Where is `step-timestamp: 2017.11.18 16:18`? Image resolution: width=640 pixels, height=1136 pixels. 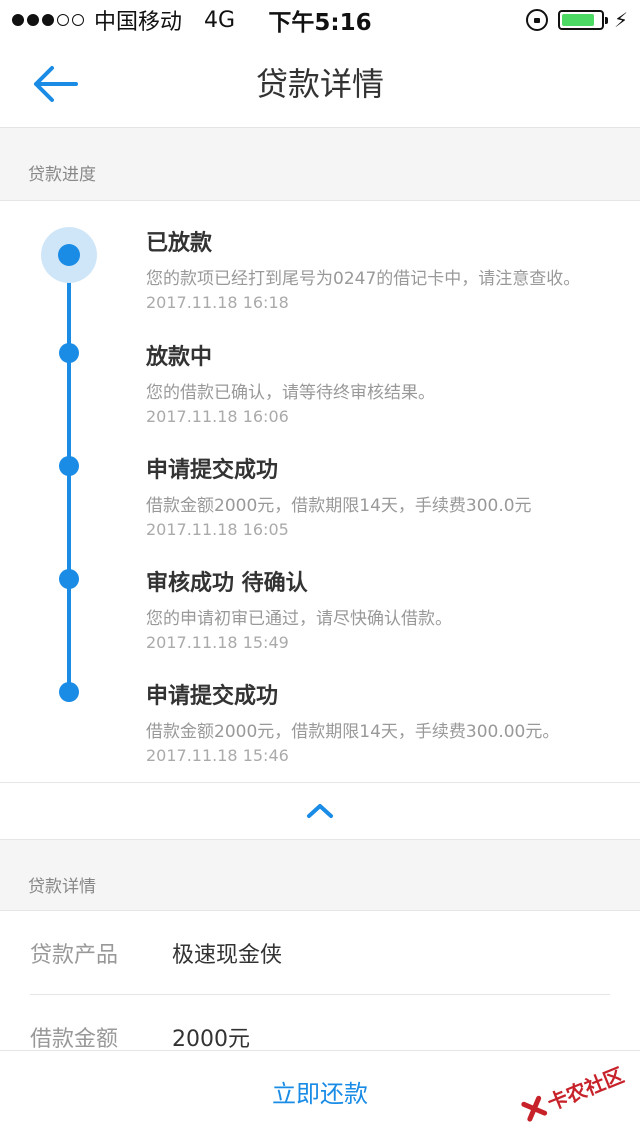 step-timestamp: 2017.11.18 16:18 is located at coordinates (217, 302).